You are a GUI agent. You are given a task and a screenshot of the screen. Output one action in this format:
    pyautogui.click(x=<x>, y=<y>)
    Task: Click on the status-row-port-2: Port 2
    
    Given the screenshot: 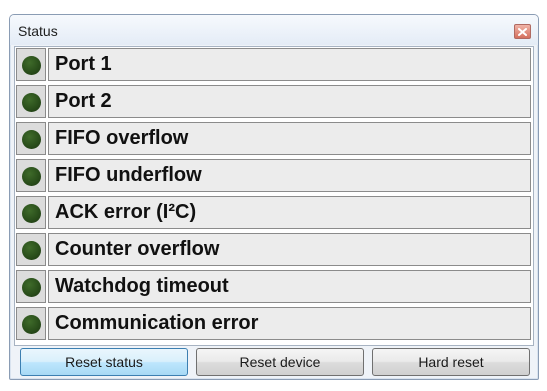 What is the action you would take?
    pyautogui.click(x=274, y=102)
    